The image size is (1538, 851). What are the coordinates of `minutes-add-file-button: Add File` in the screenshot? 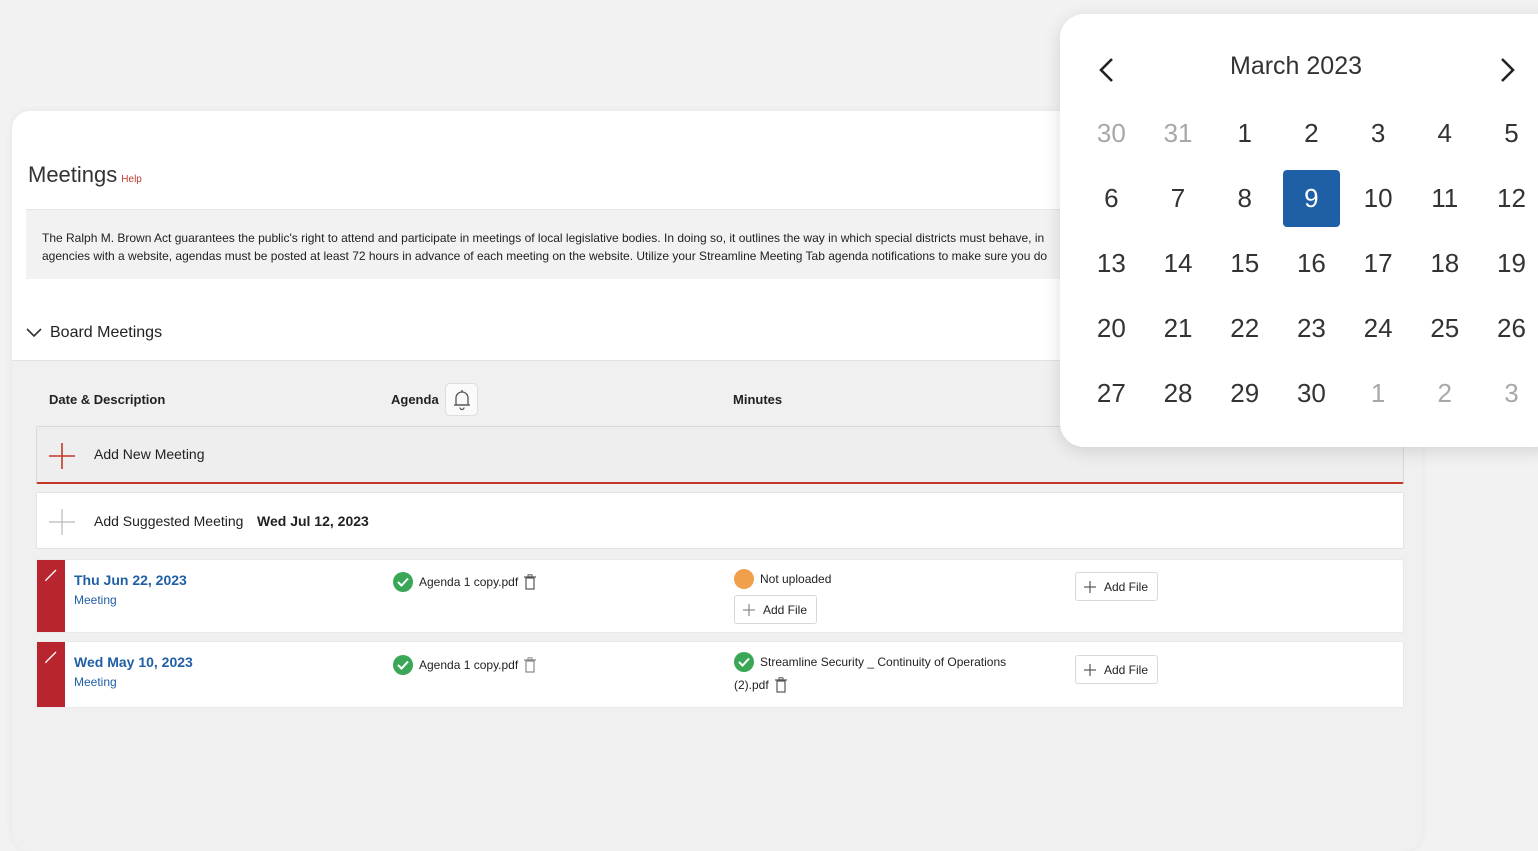 It's located at (776, 609).